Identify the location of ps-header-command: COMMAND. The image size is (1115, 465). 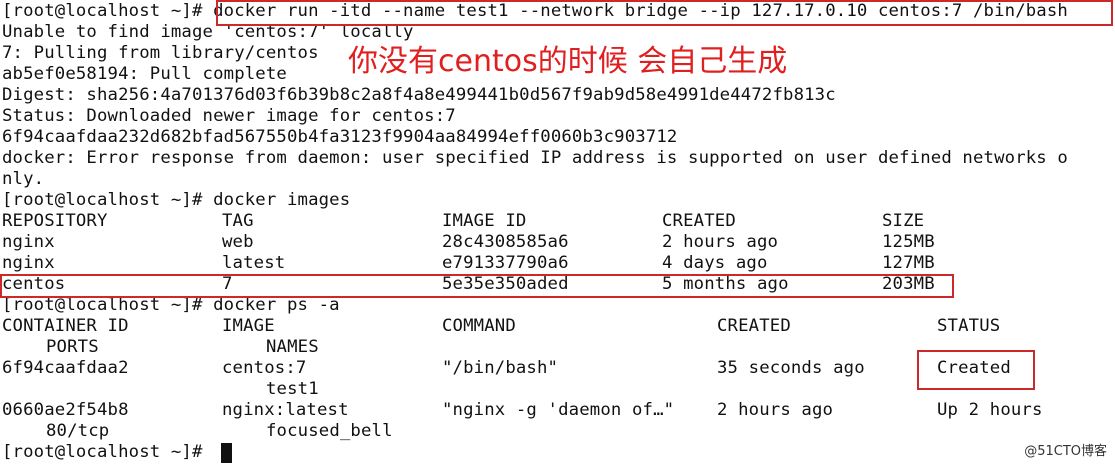
(479, 326).